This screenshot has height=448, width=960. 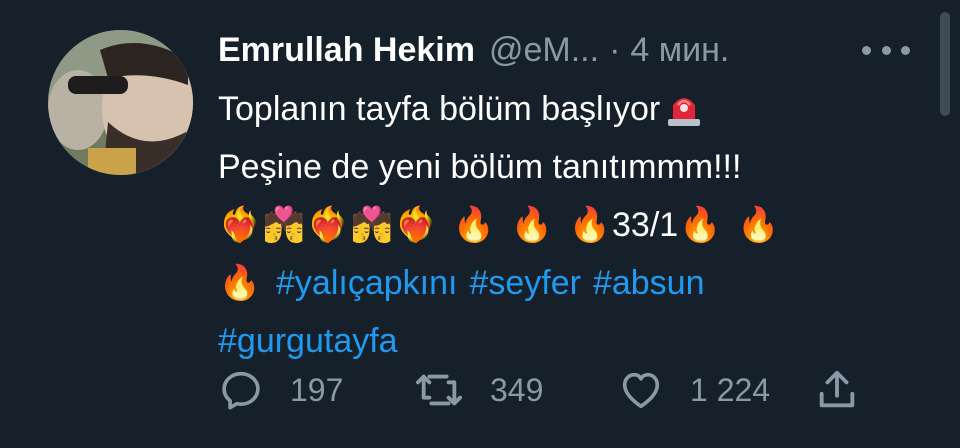 What do you see at coordinates (548, 390) in the screenshot?
I see `tweet-actions: 197 349 1 224` at bounding box center [548, 390].